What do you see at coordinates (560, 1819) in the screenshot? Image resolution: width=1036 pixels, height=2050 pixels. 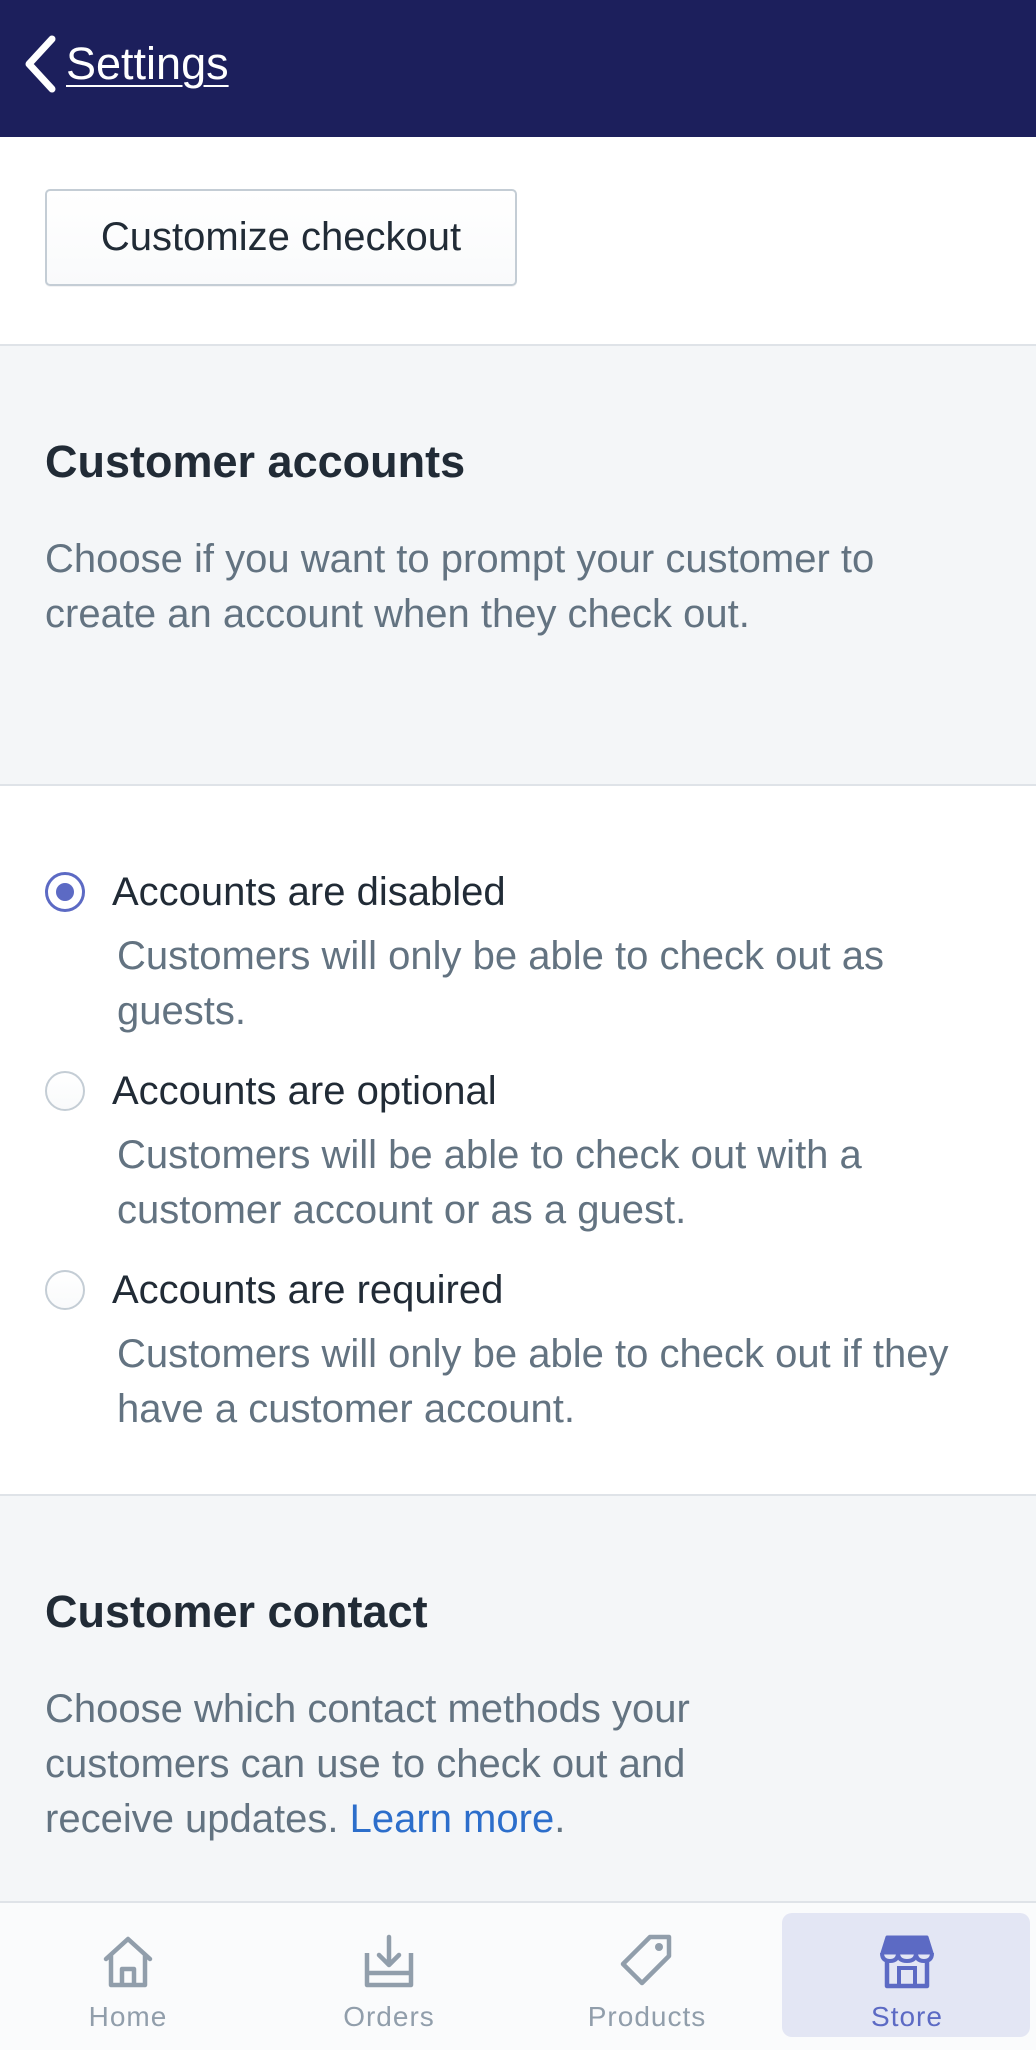 I see `trailing-period: .` at bounding box center [560, 1819].